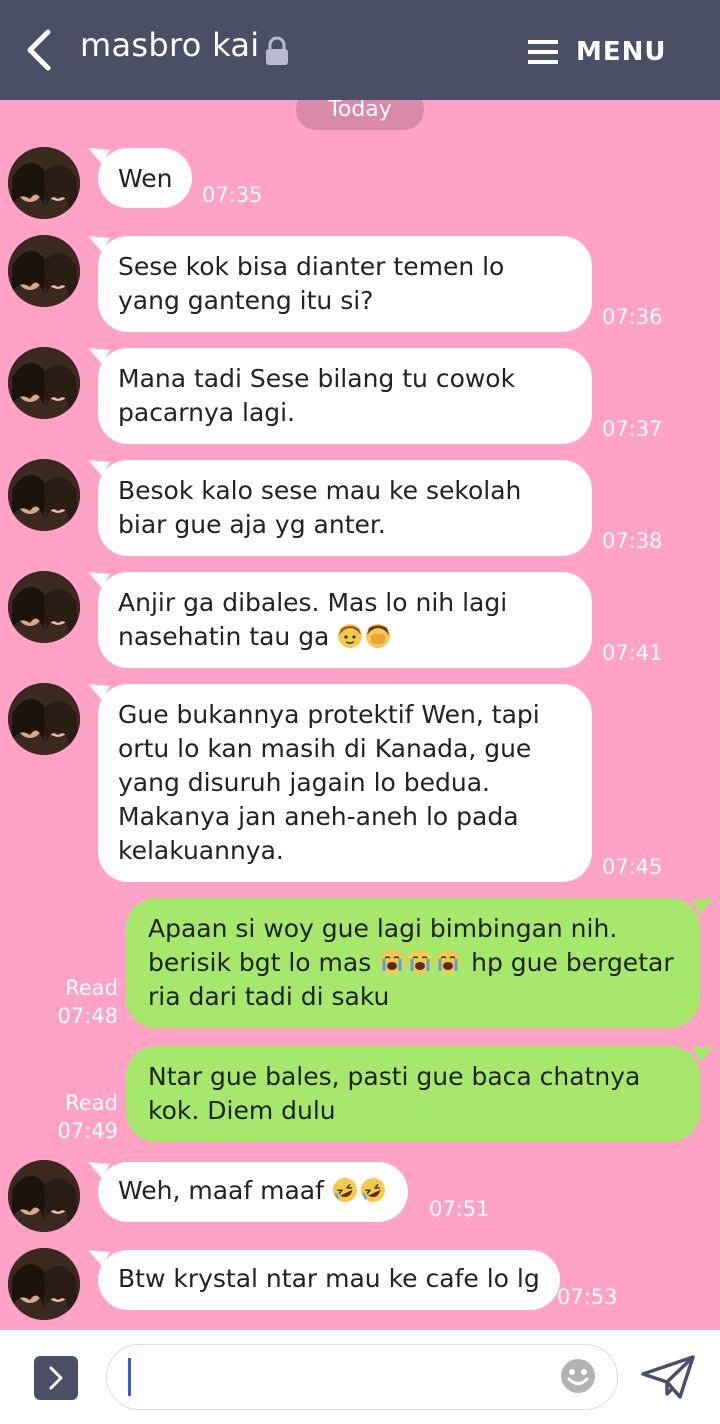 This screenshot has height=1424, width=720. Describe the element at coordinates (621, 52) in the screenshot. I see `menu-label: MENU` at that location.